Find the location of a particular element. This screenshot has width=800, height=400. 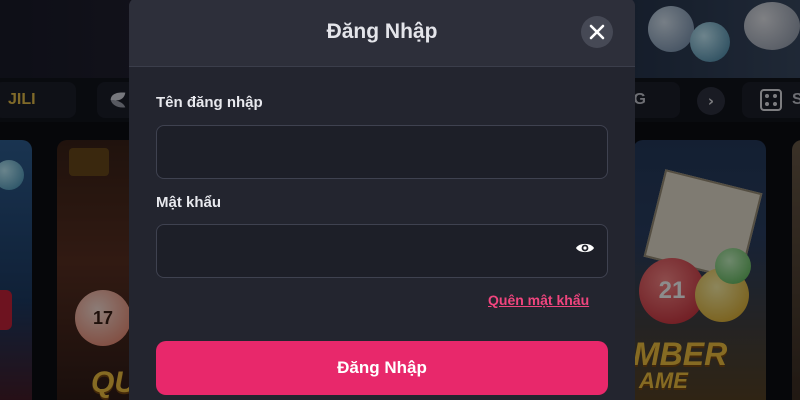

password-input is located at coordinates (382, 251).